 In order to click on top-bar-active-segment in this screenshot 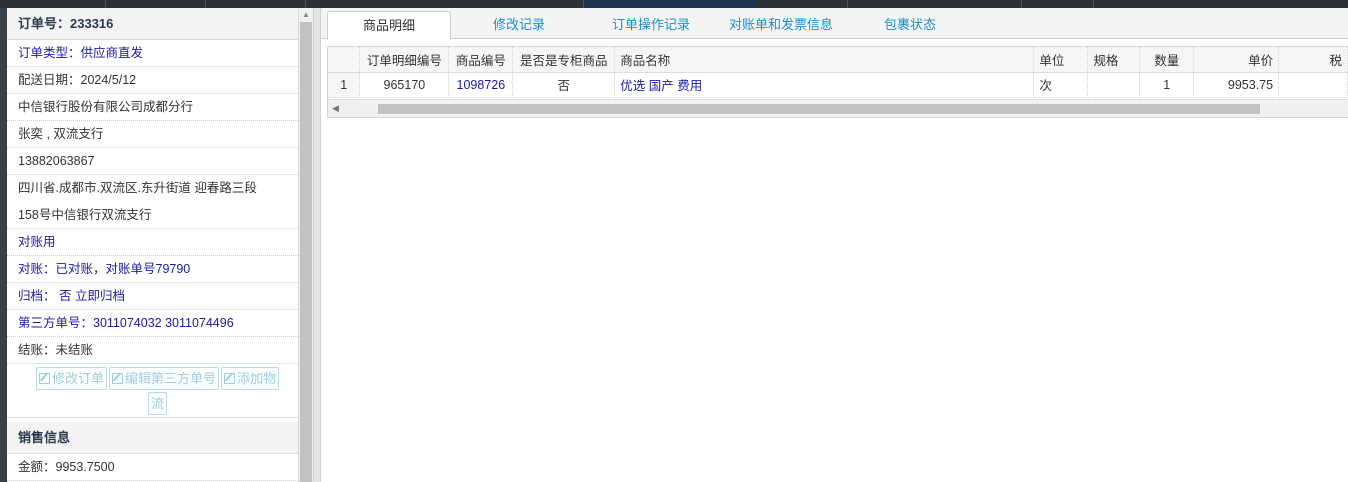, I will do `click(670, 4)`.